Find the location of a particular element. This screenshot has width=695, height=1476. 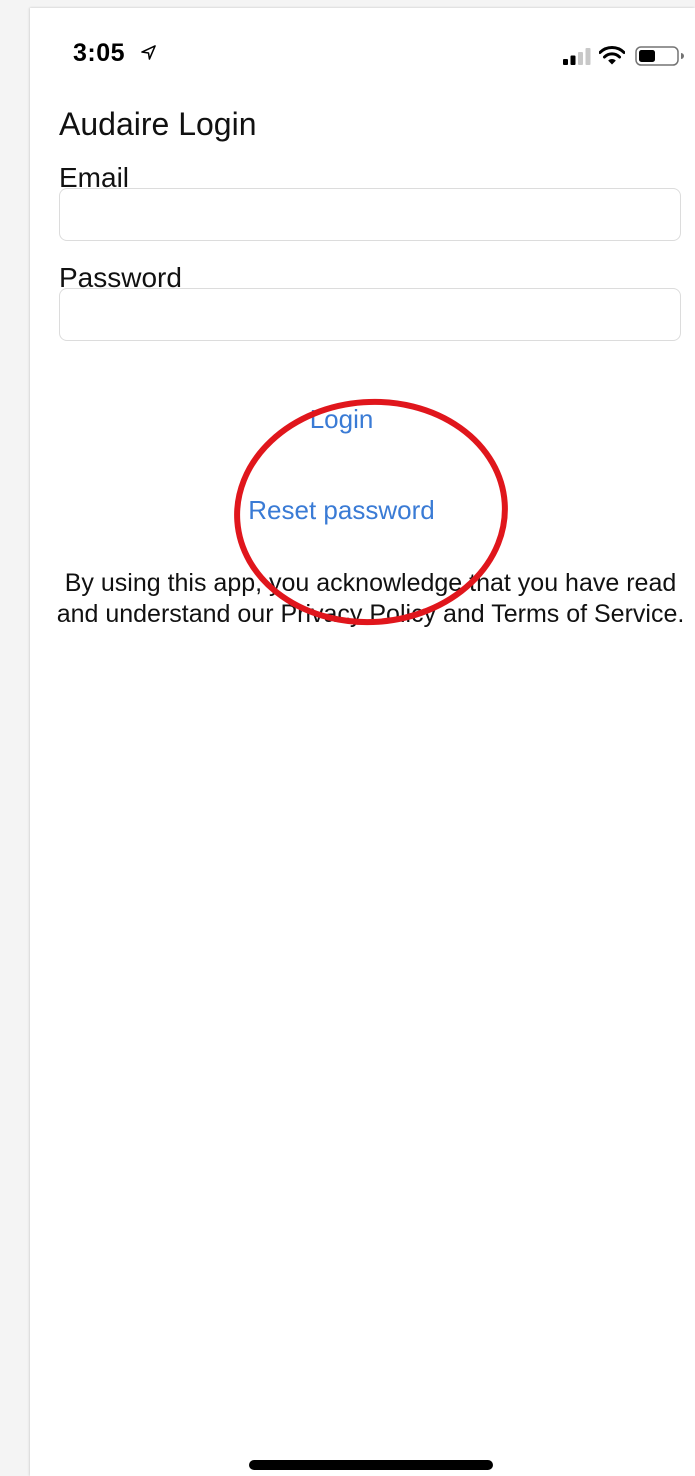

status-time: 3:05 is located at coordinates (99, 53).